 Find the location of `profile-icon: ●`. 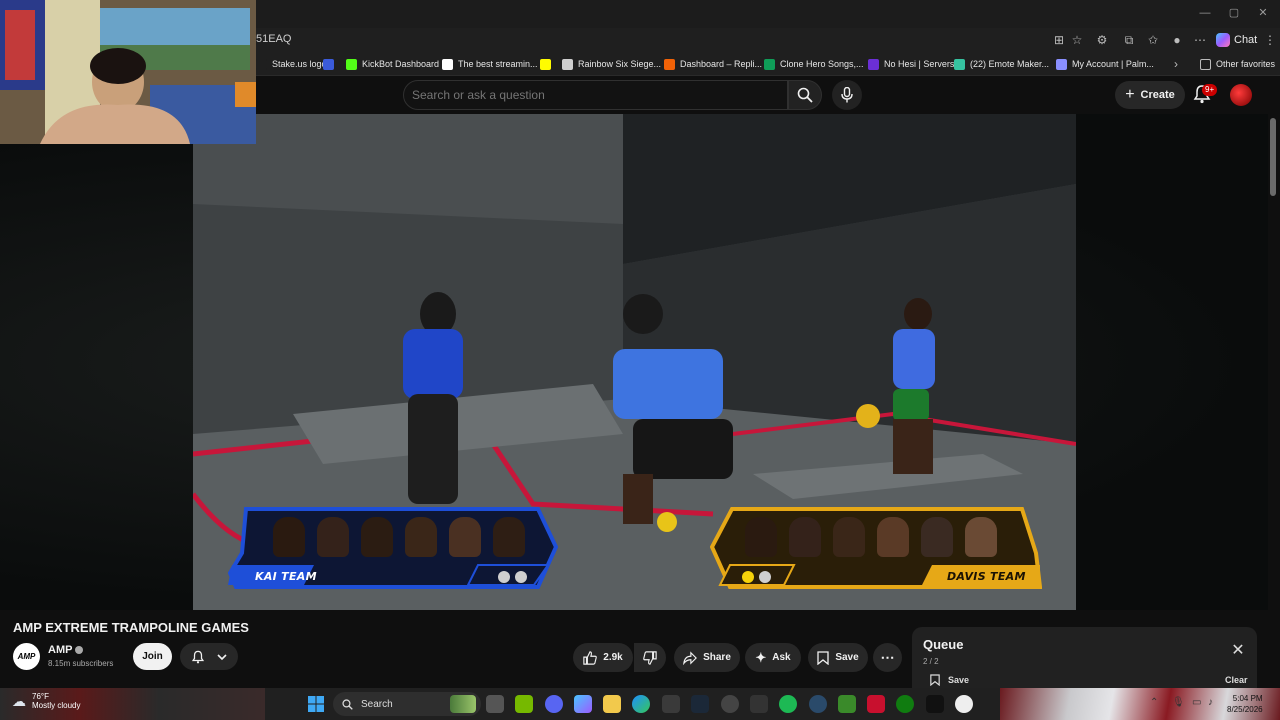

profile-icon: ● is located at coordinates (1177, 40).